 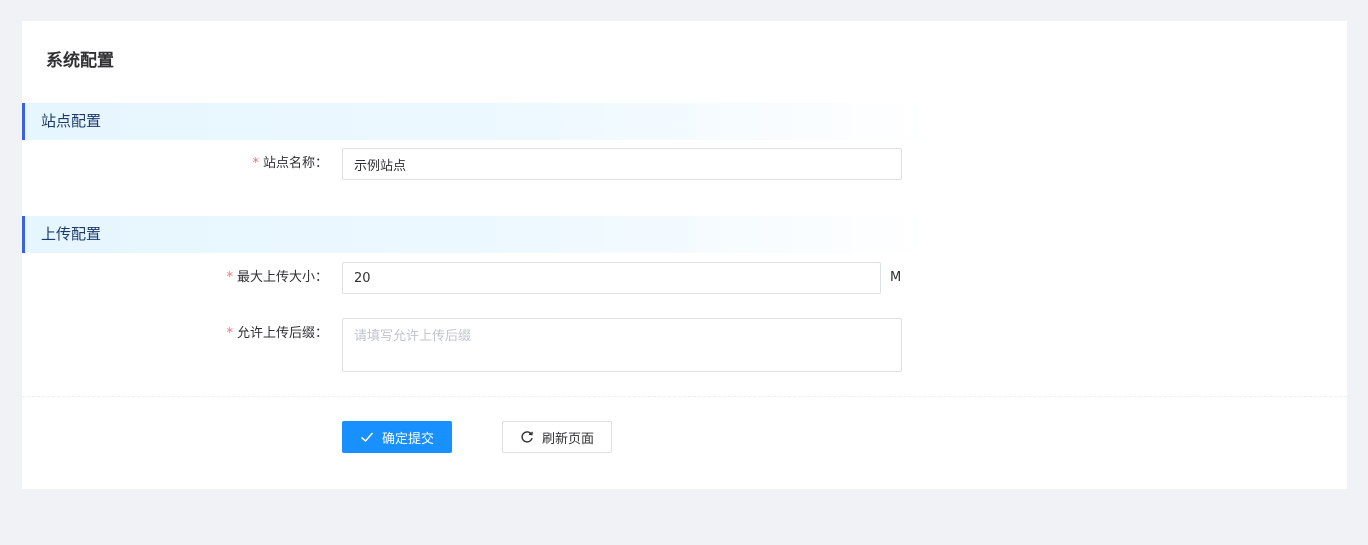 I want to click on allowed-ext-label: * 允许上传后缀：, so click(x=277, y=333).